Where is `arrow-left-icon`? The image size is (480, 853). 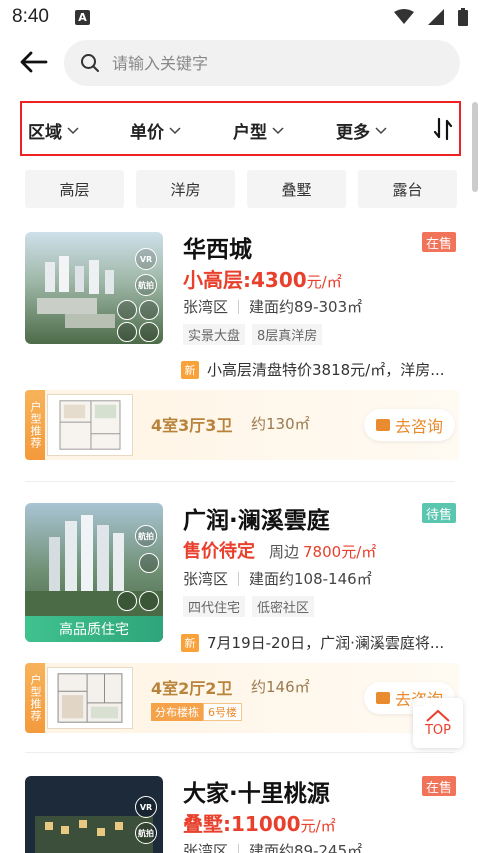
arrow-left-icon is located at coordinates (34, 62).